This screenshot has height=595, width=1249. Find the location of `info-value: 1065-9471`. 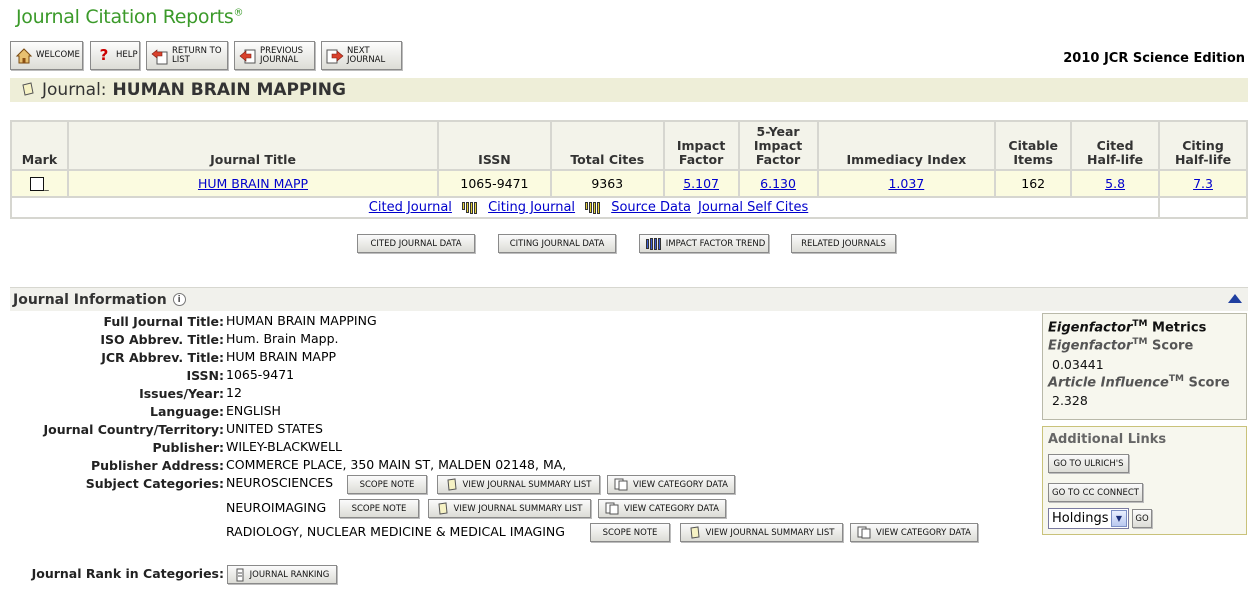

info-value: 1065-9471 is located at coordinates (260, 374).